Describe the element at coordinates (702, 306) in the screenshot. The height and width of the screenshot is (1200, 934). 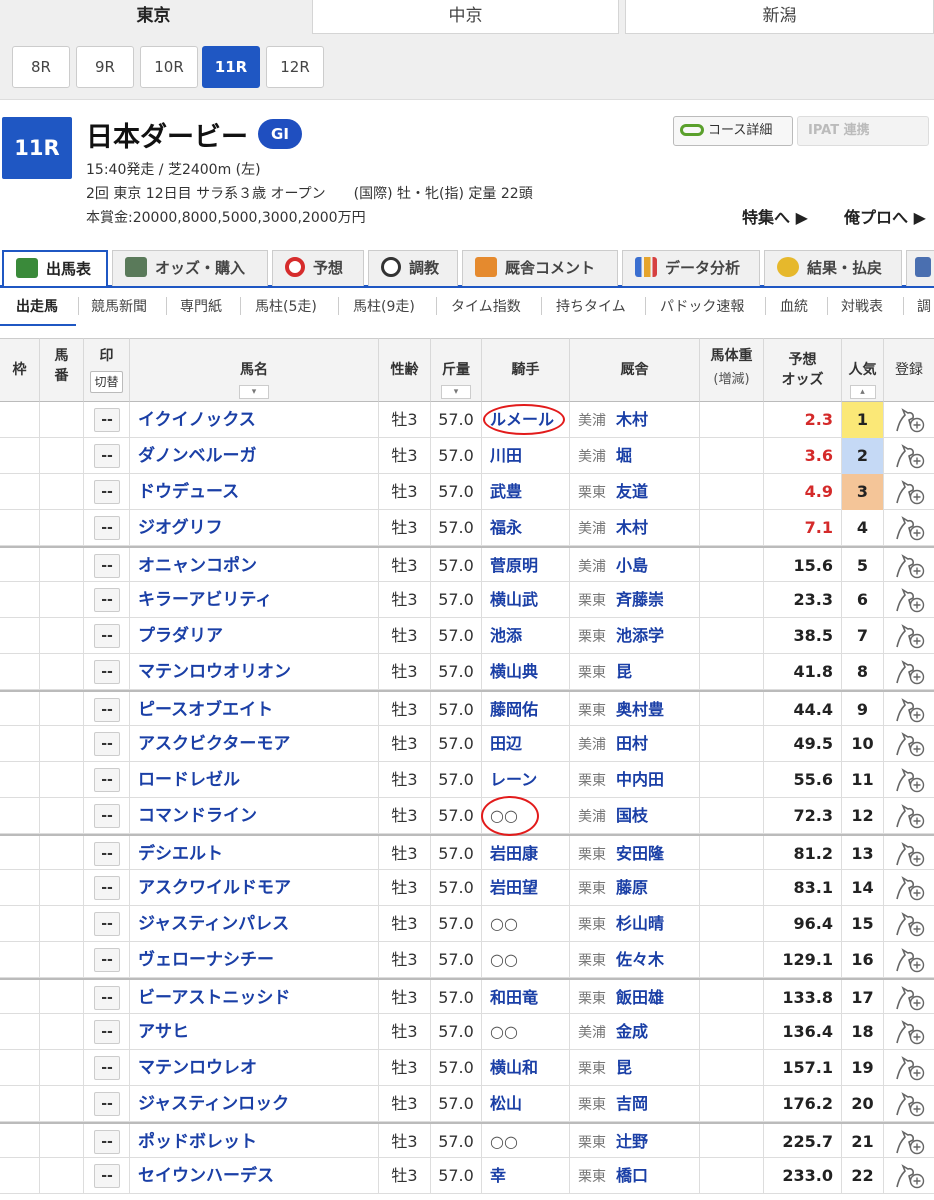
I see `subtab-paddock: パドック速報` at that location.